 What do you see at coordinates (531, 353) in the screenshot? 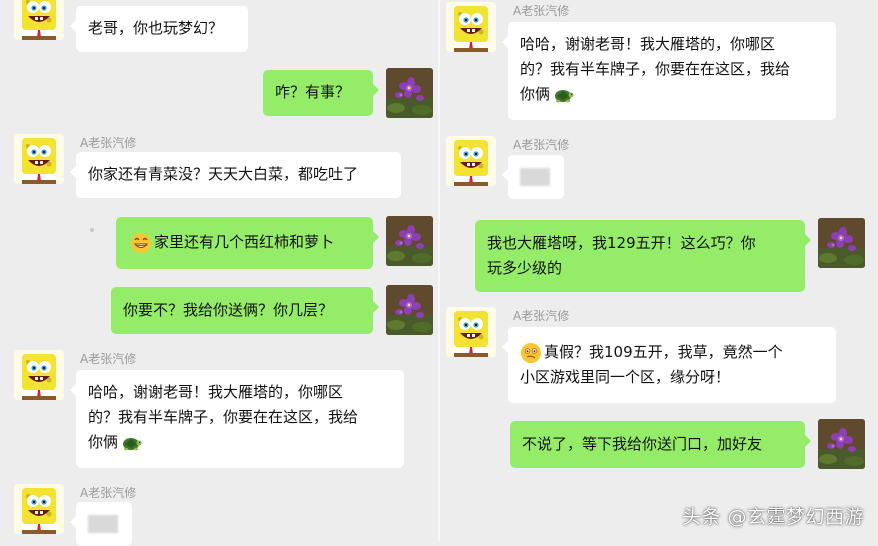
I see `doubtful-emoji-icon` at bounding box center [531, 353].